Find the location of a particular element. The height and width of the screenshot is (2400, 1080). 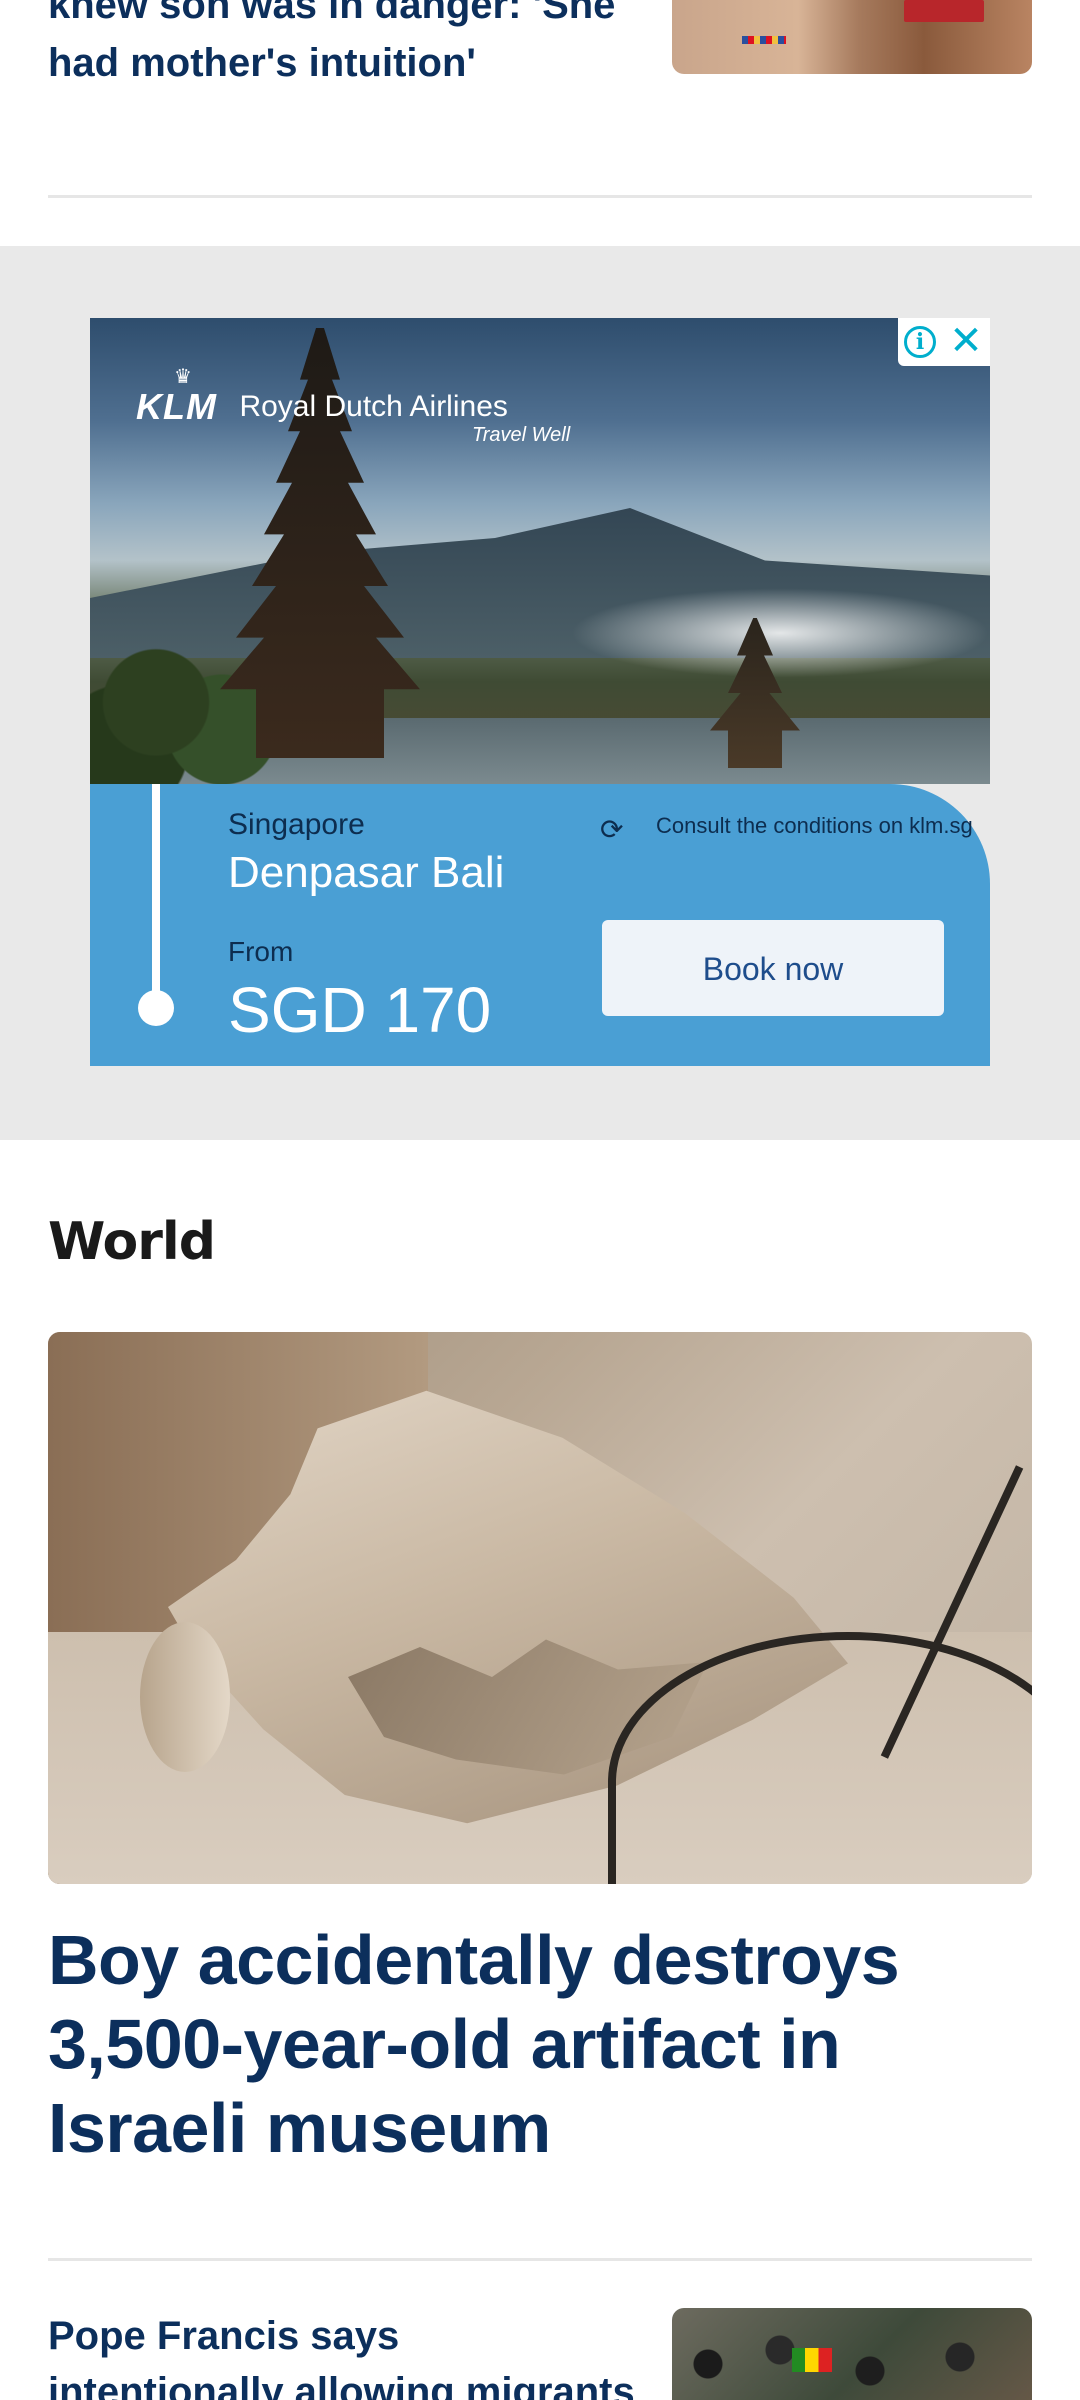

close-icon: ✕ is located at coordinates (966, 341).